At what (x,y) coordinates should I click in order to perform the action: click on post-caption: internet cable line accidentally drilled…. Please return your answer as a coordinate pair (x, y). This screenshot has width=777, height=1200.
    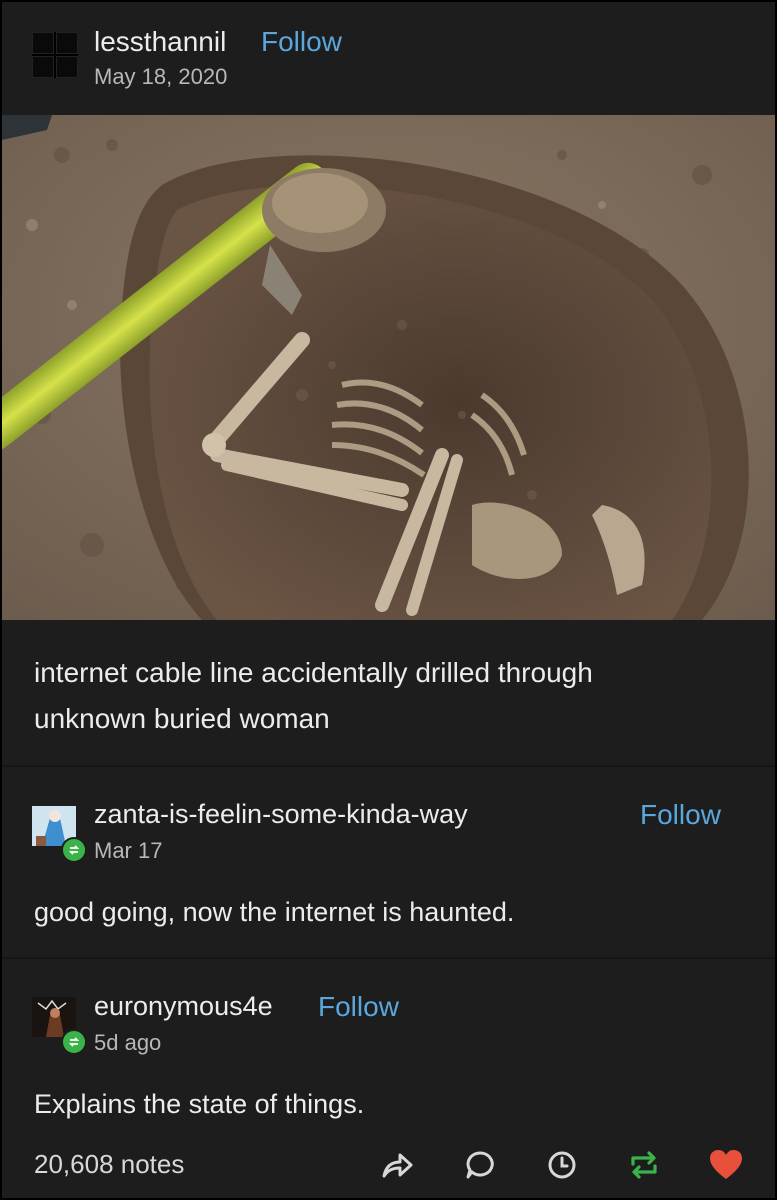
    Looking at the image, I should click on (384, 696).